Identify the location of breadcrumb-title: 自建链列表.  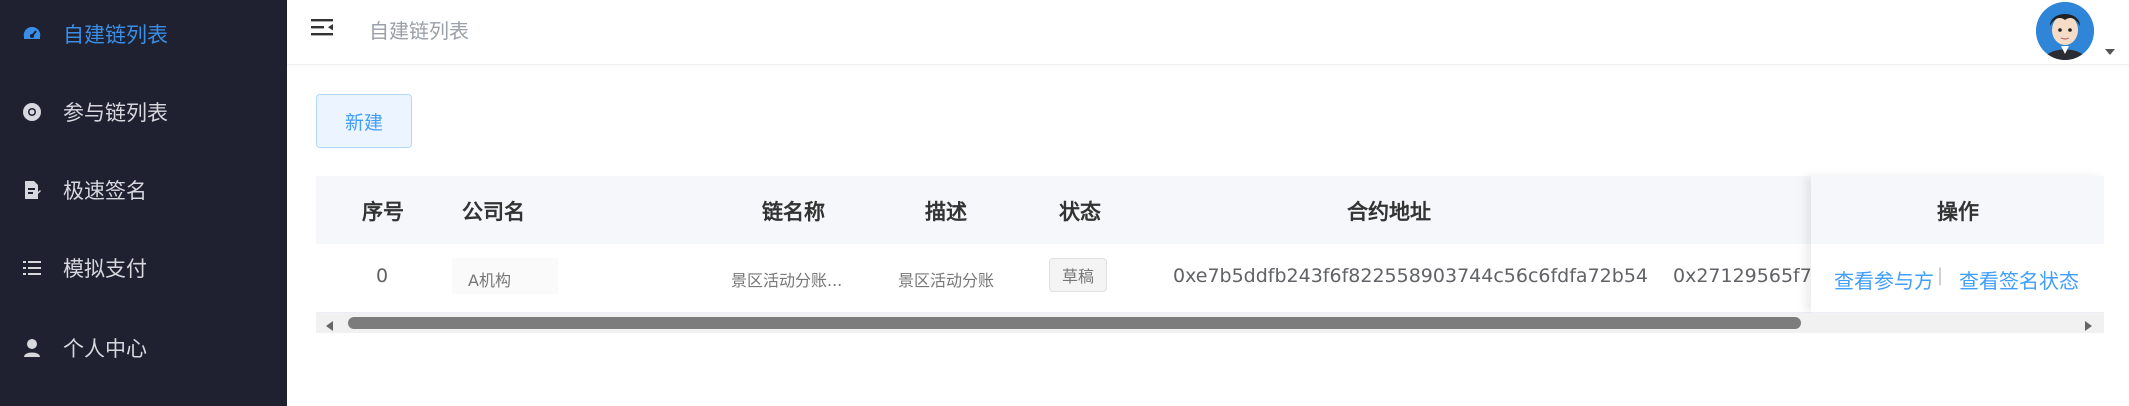
(419, 31).